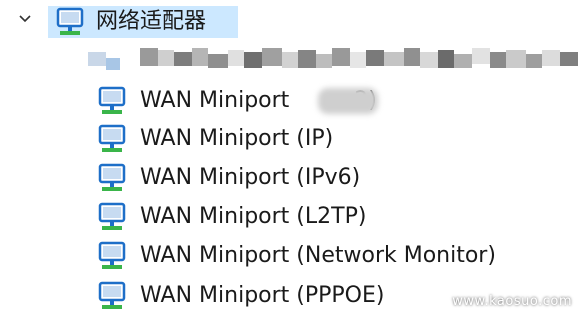 Image resolution: width=580 pixels, height=315 pixels. I want to click on device-label-wan-miniport-ipv6: WAN Miniport (IPv6), so click(250, 178).